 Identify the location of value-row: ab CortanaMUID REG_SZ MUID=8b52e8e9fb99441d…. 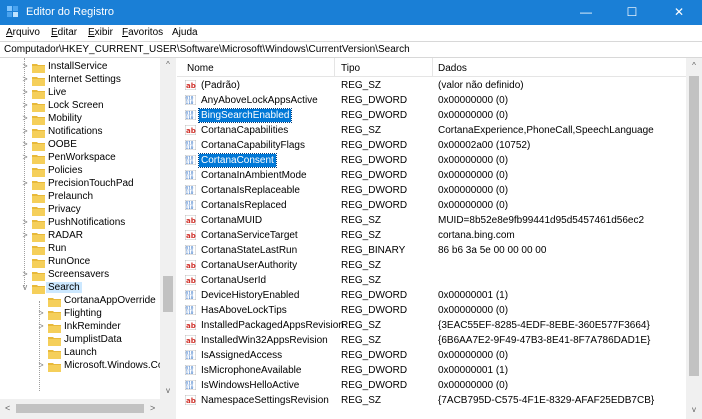
(431, 220).